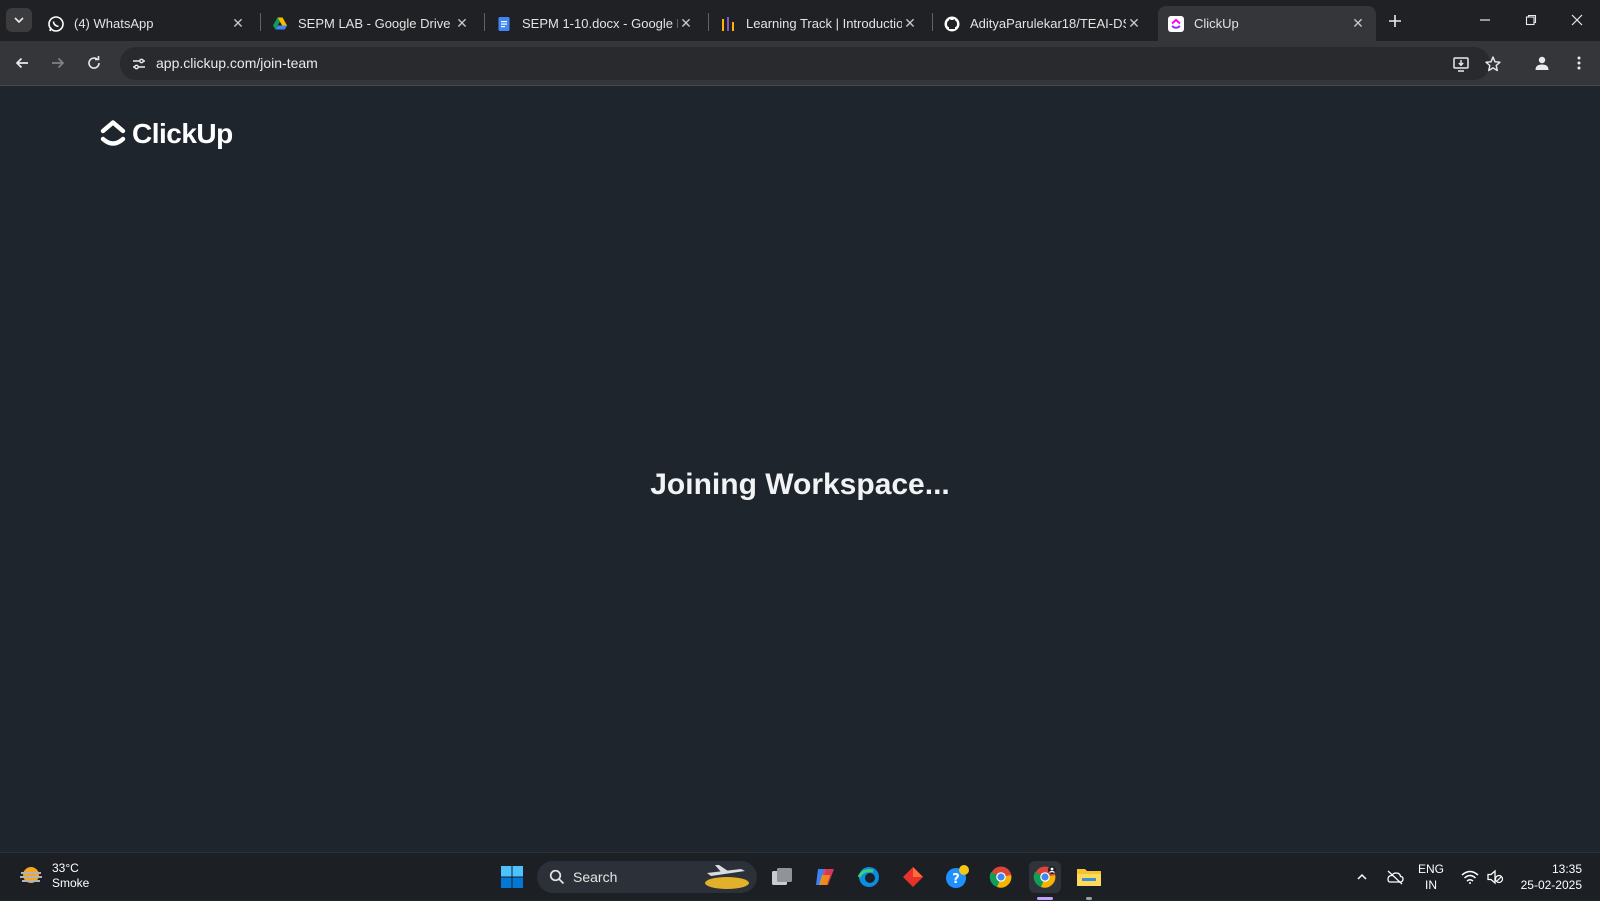 The height and width of the screenshot is (901, 1600). I want to click on profile-button, so click(1542, 63).